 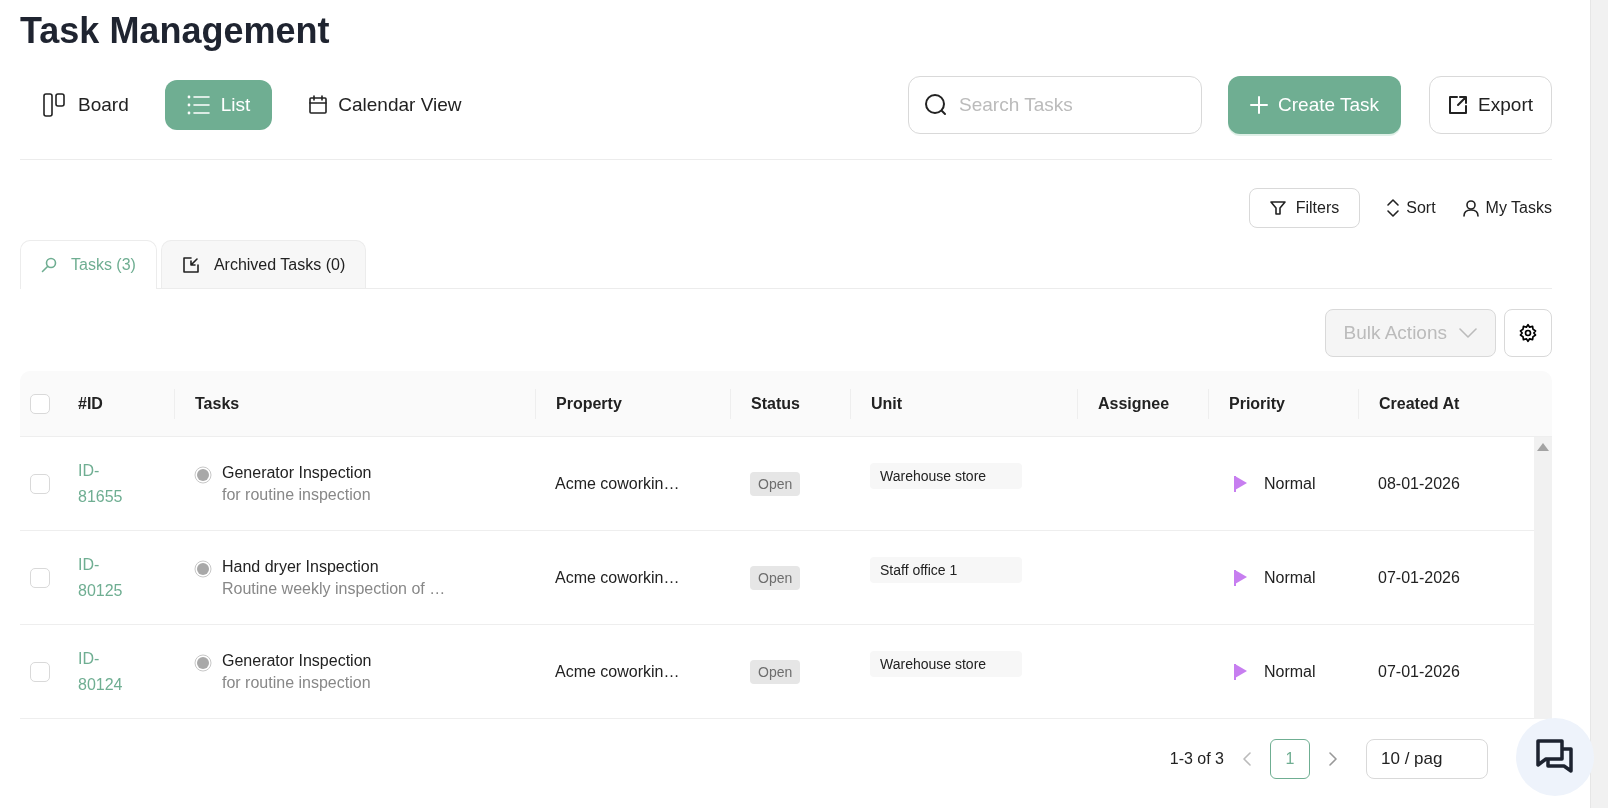 What do you see at coordinates (49, 265) in the screenshot?
I see `magnifier-icon` at bounding box center [49, 265].